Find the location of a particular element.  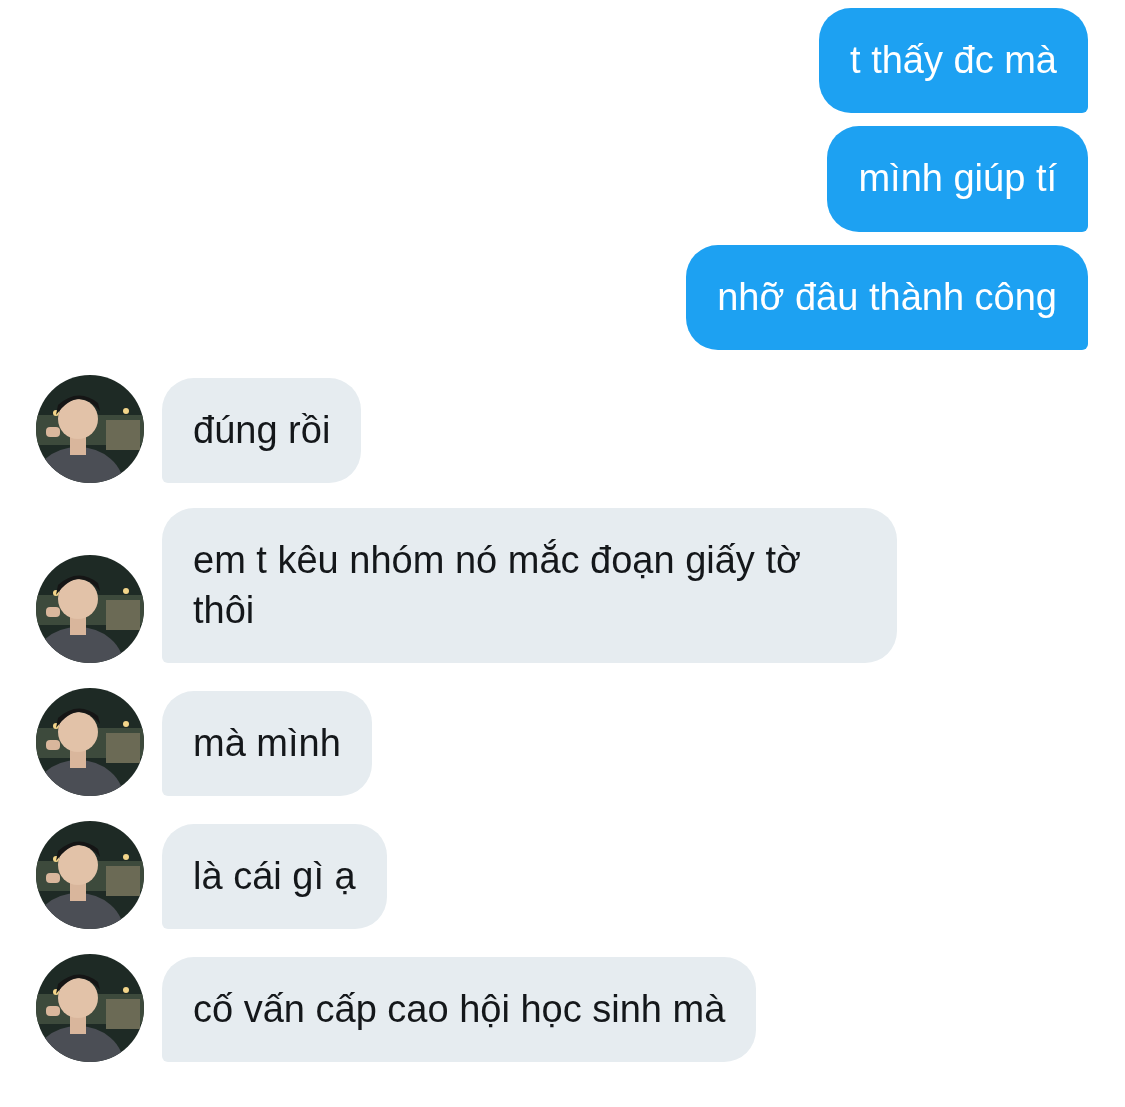

message-bubble: mà mình is located at coordinates (267, 743).